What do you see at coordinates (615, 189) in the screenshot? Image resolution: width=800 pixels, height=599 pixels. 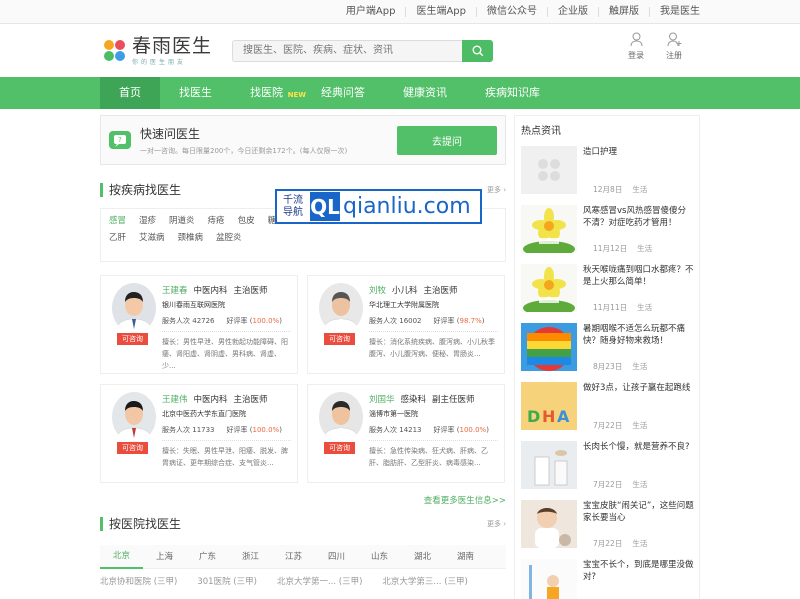 I see `news-meta: 12月8日 生活` at bounding box center [615, 189].